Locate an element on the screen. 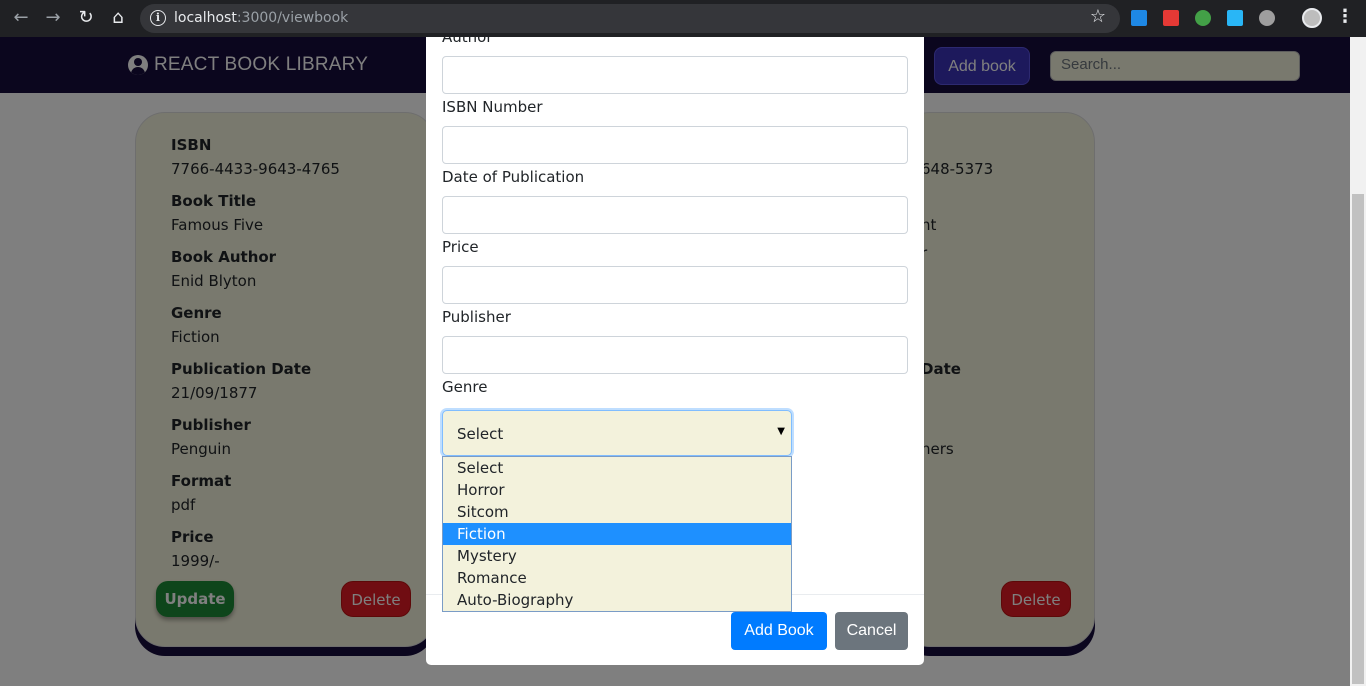 This screenshot has width=1366, height=686. isbn-field-label: ISBN Number is located at coordinates (492, 107).